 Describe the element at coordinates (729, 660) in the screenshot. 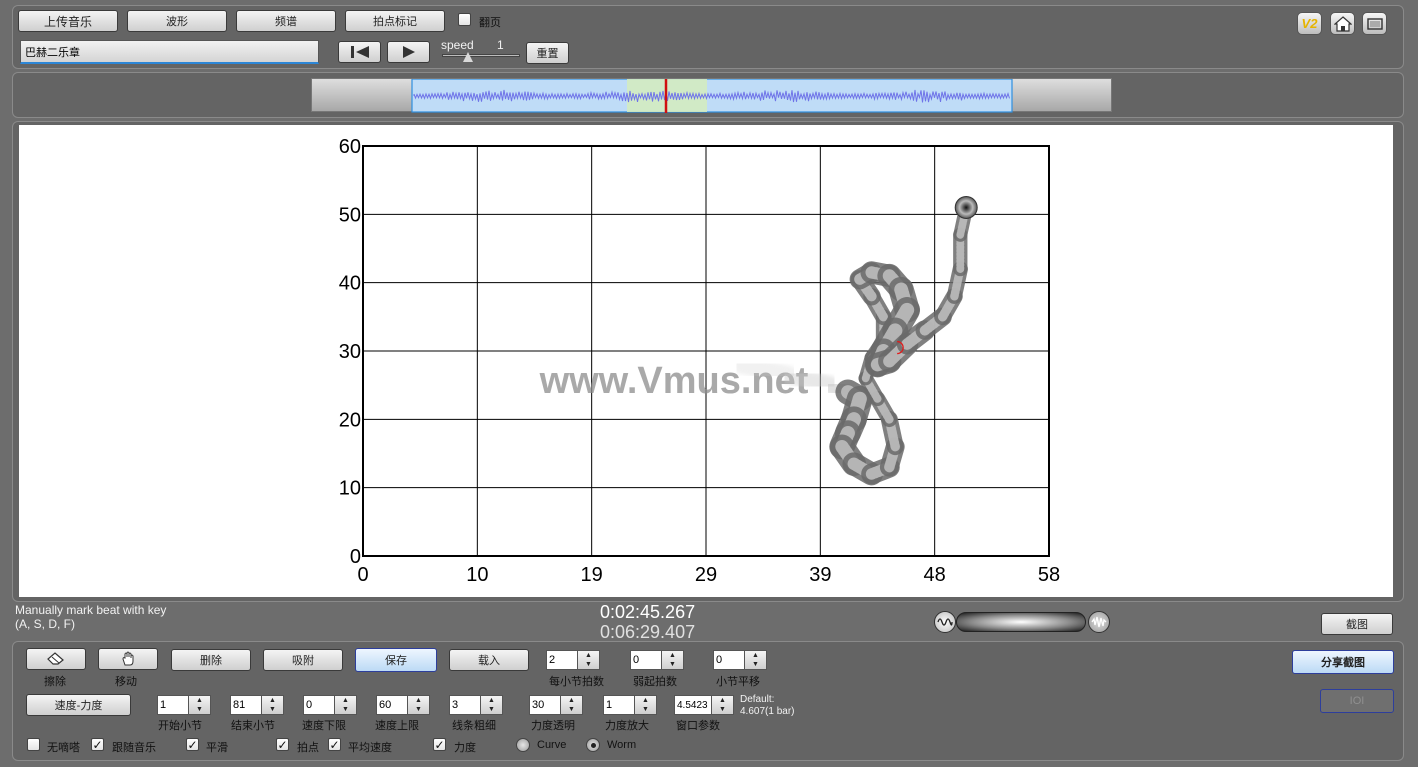

I see `bar-shift-input` at that location.